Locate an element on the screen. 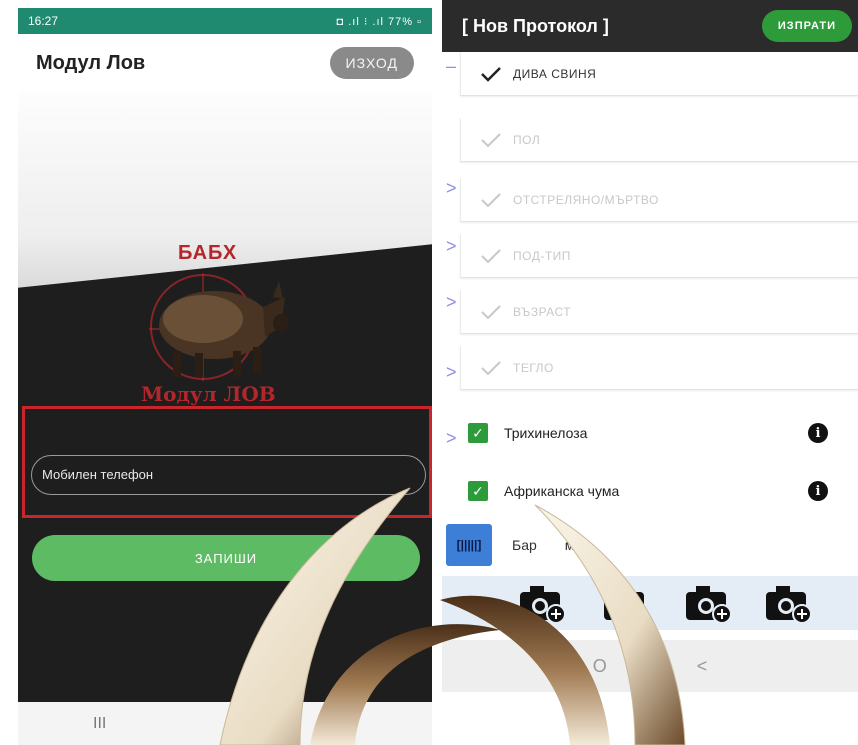 Image resolution: width=858 pixels, height=745 pixels. recent-apps-button: III is located at coordinates (99, 724).